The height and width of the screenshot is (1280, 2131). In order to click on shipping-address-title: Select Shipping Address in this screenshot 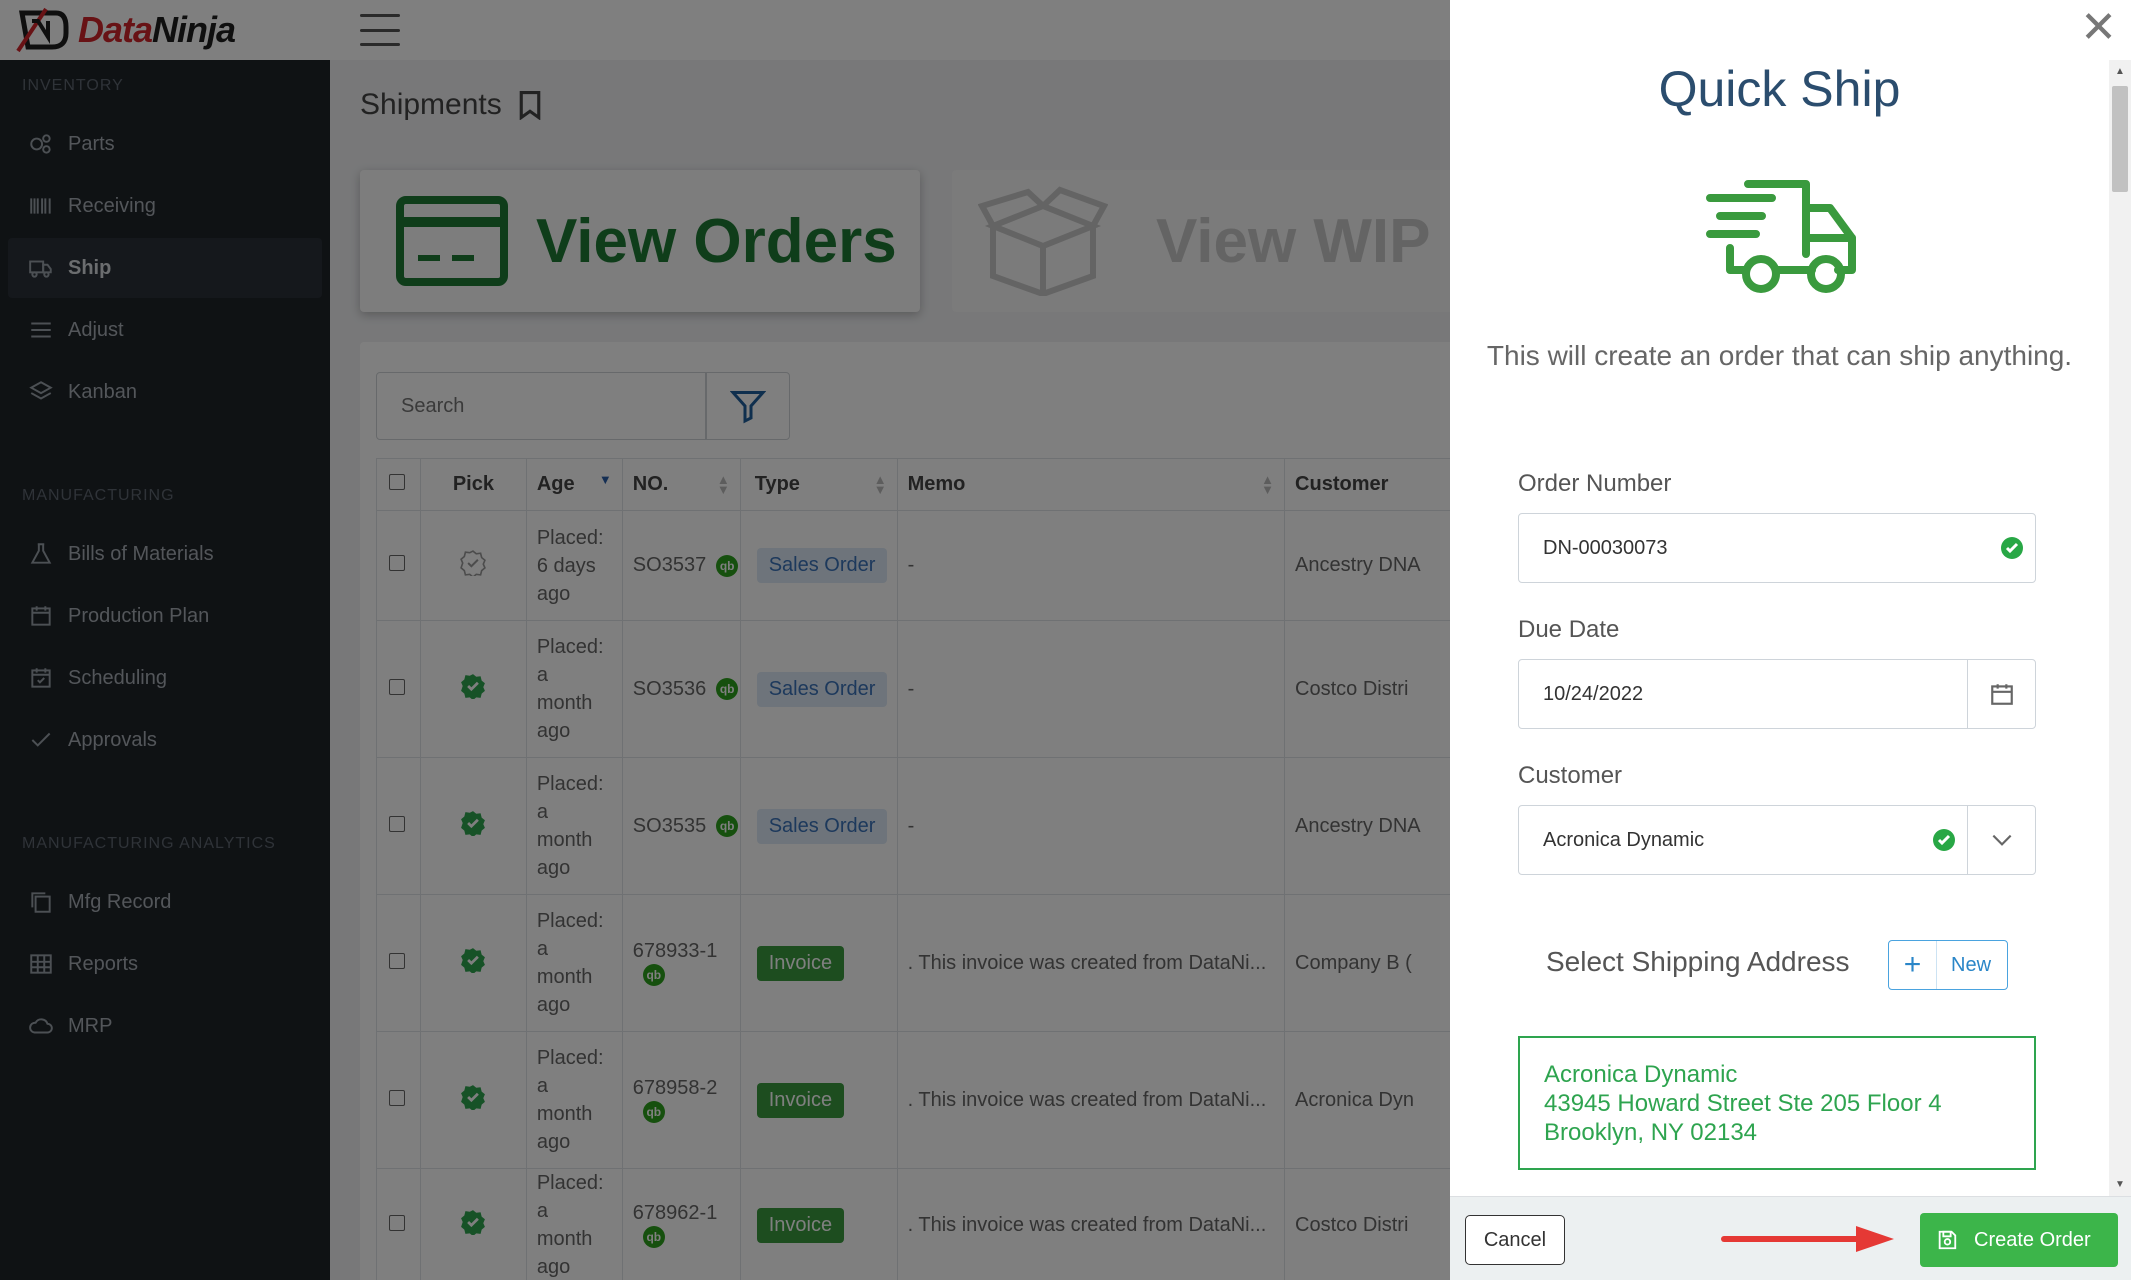, I will do `click(1698, 961)`.